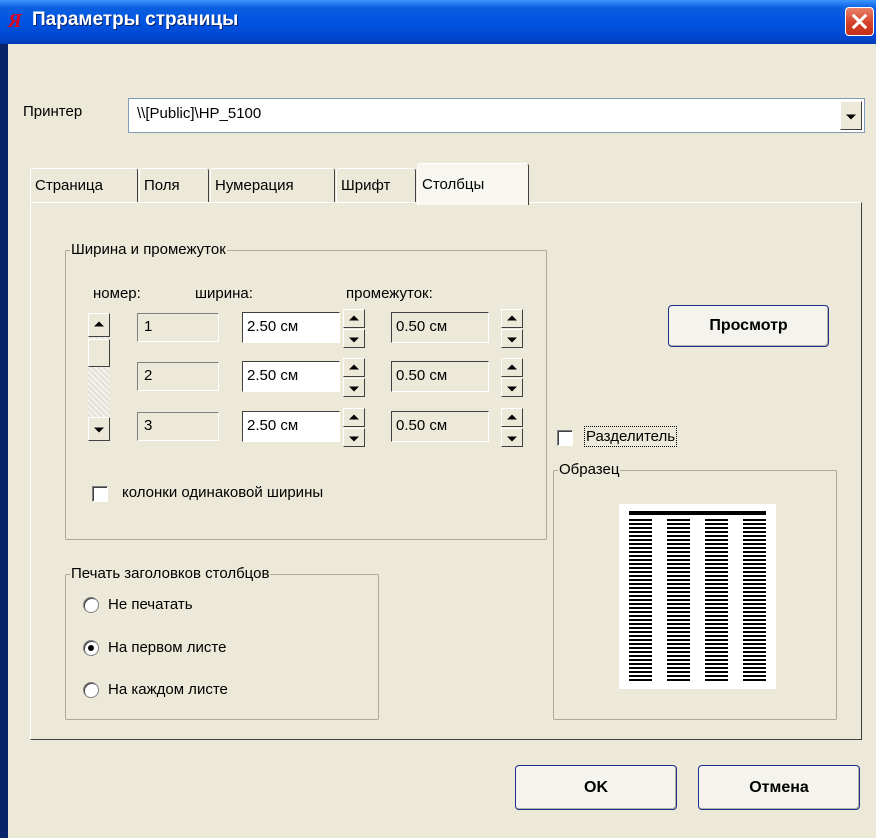 The height and width of the screenshot is (838, 876). Describe the element at coordinates (440, 426) in the screenshot. I see `column-gap-3: 0.50 см` at that location.